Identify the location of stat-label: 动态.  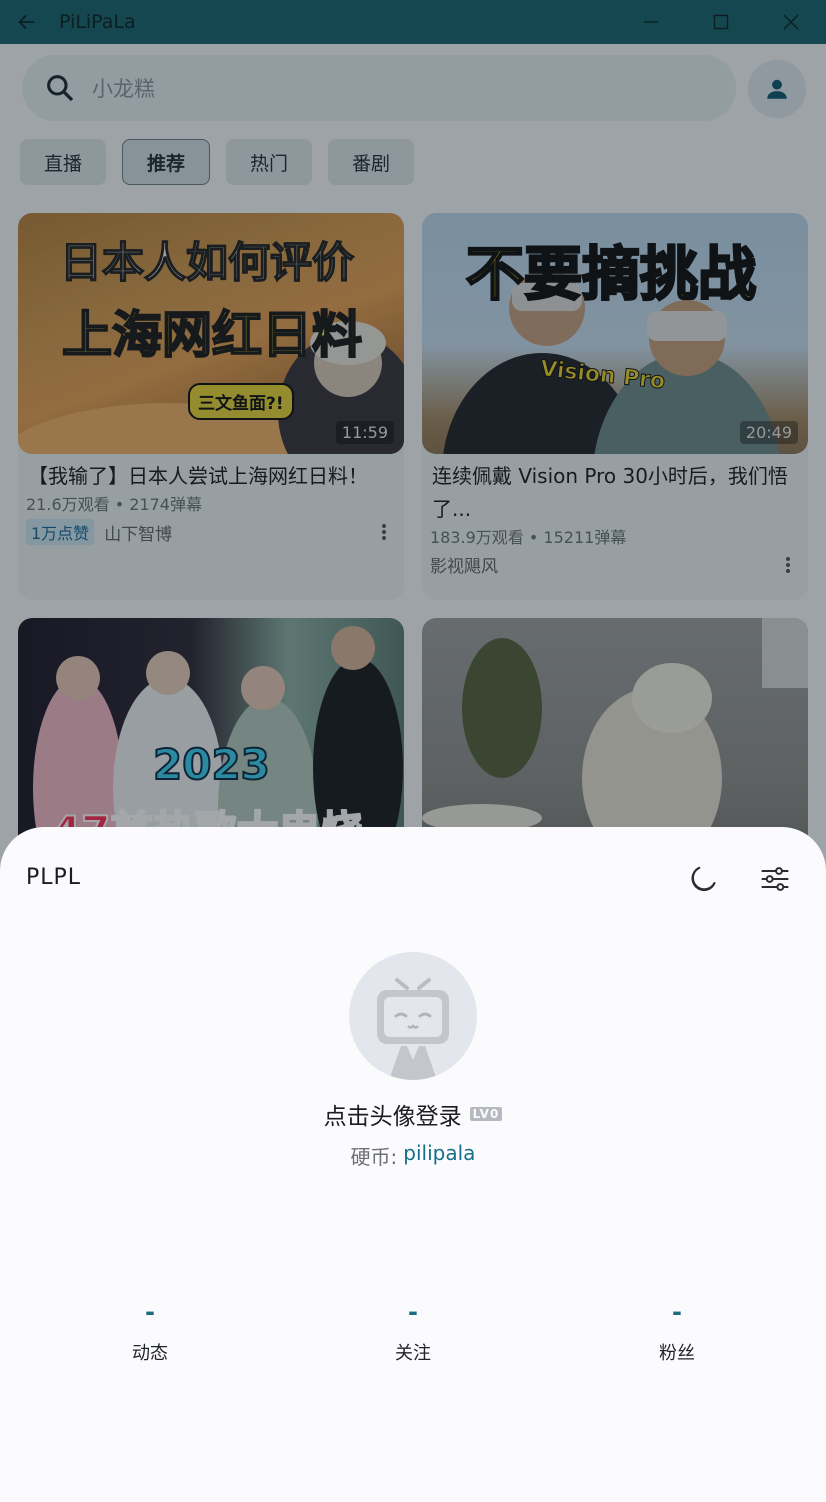
(150, 1353).